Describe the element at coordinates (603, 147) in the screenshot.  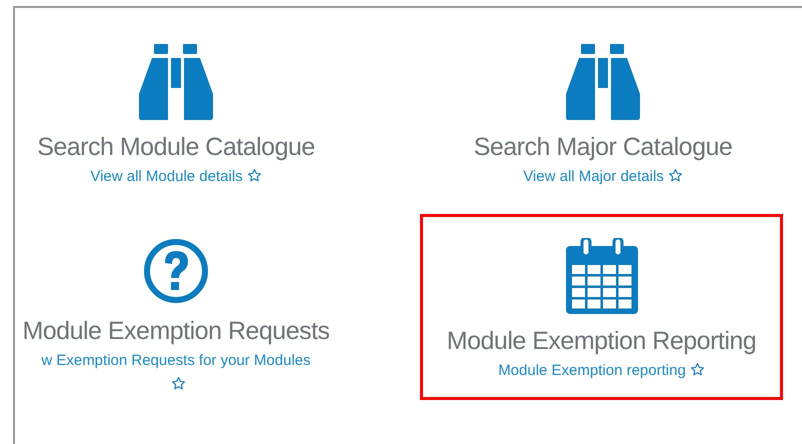
I see `tile-title: Search Major Catalogue` at that location.